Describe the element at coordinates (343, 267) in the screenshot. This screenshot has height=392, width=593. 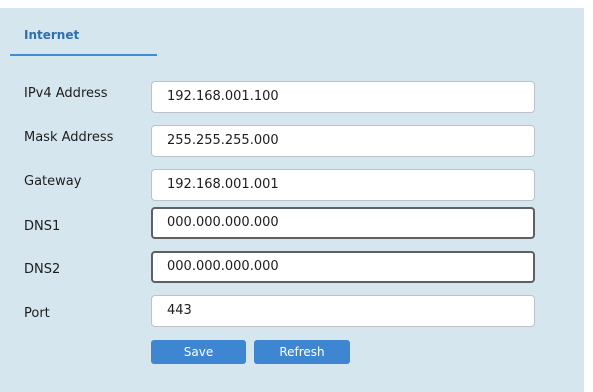
I see `dns2-field: 000.000.000.000` at that location.